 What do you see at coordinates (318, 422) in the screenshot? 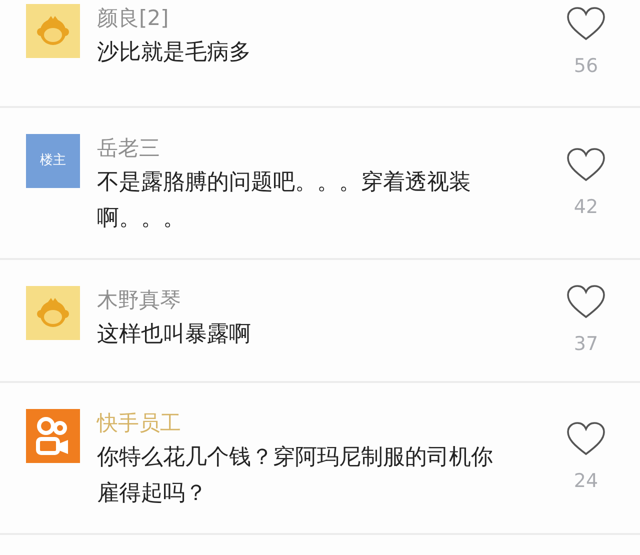
I see `user-name: 快手员工` at bounding box center [318, 422].